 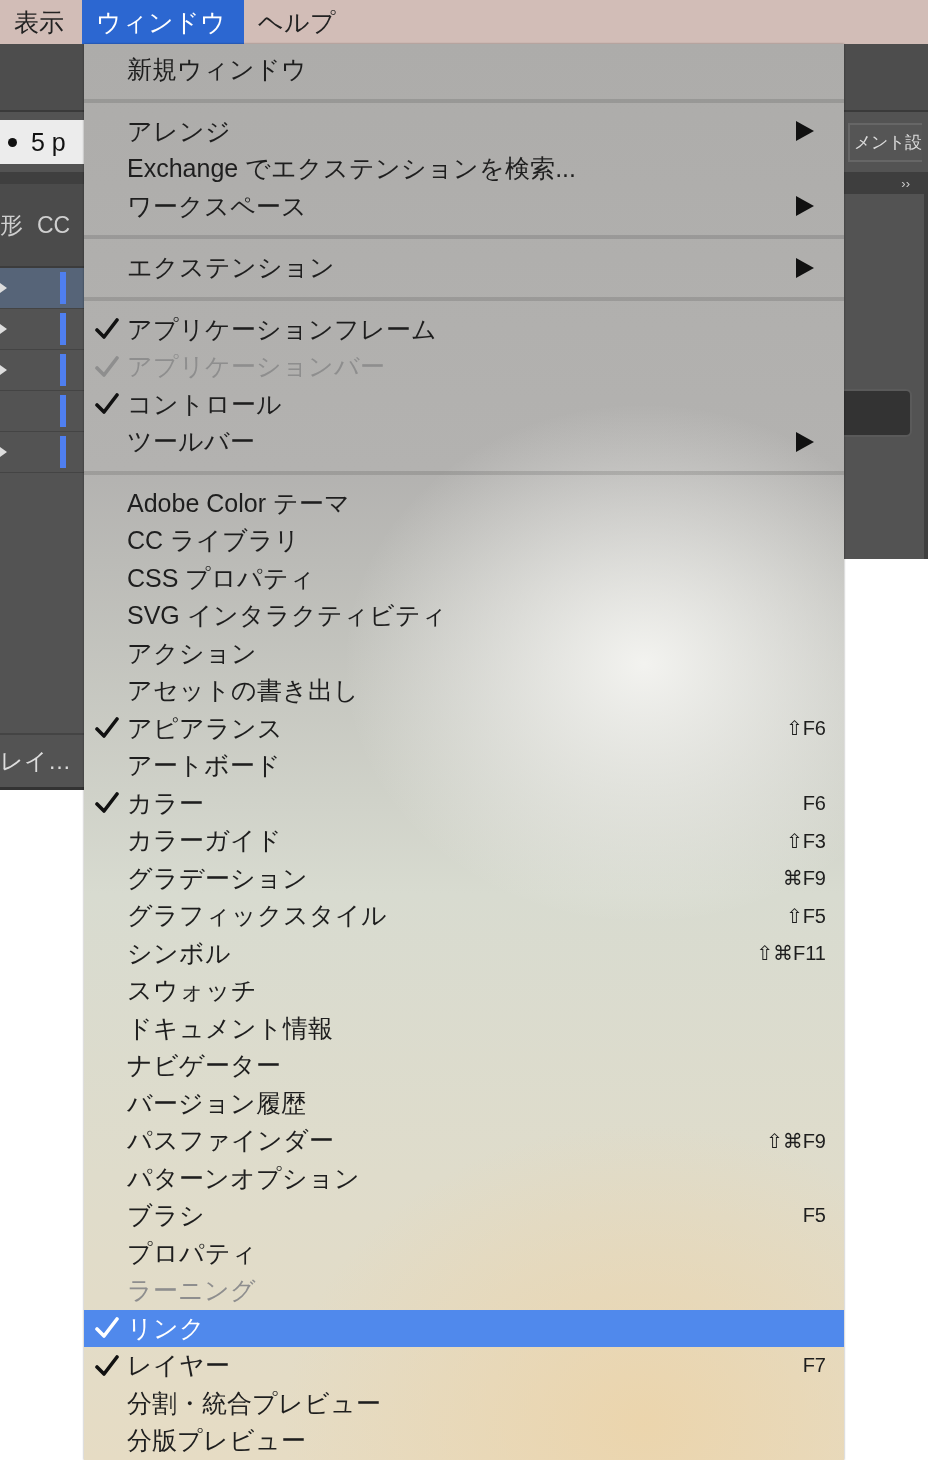 I want to click on layer-row, so click(x=42, y=288).